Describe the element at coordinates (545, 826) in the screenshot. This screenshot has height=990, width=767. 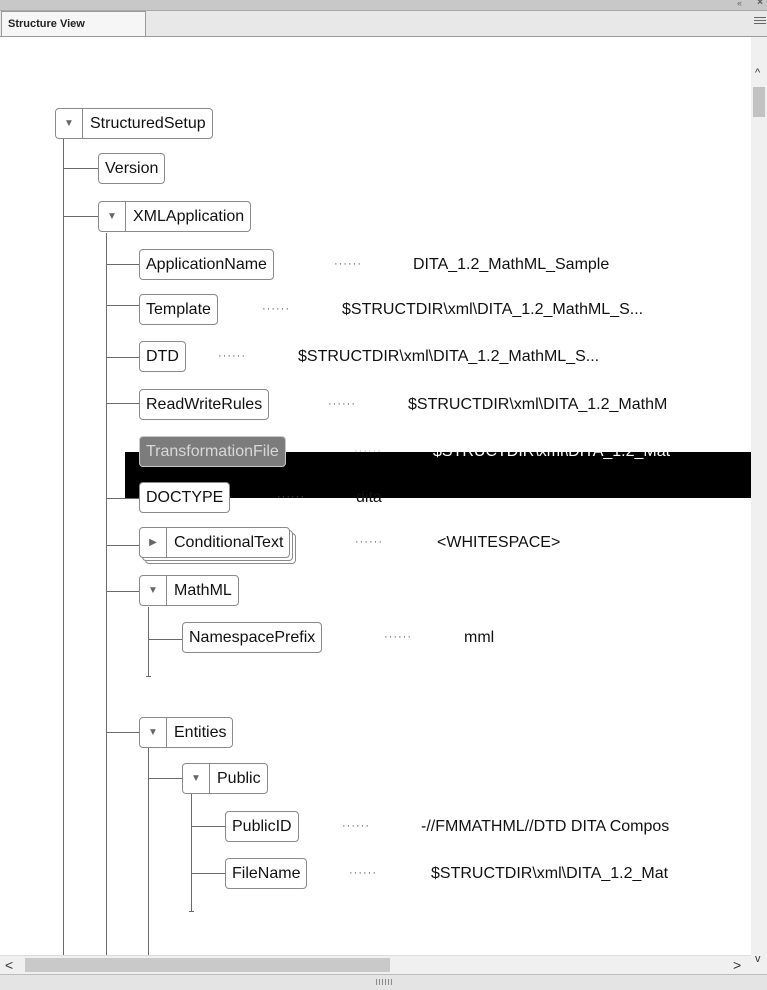
I see `attribute-value: -//FMMATHML//DTD DITA Compos` at that location.